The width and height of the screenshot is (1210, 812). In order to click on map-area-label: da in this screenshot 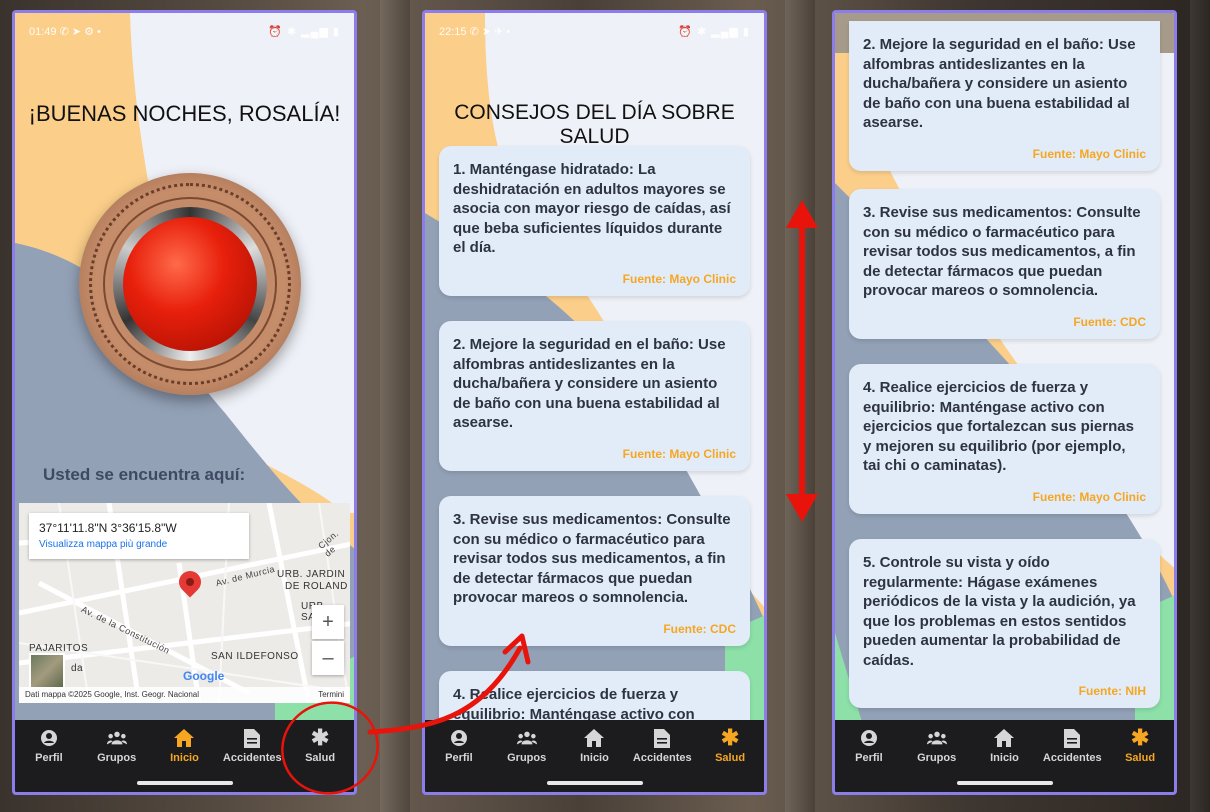, I will do `click(77, 668)`.